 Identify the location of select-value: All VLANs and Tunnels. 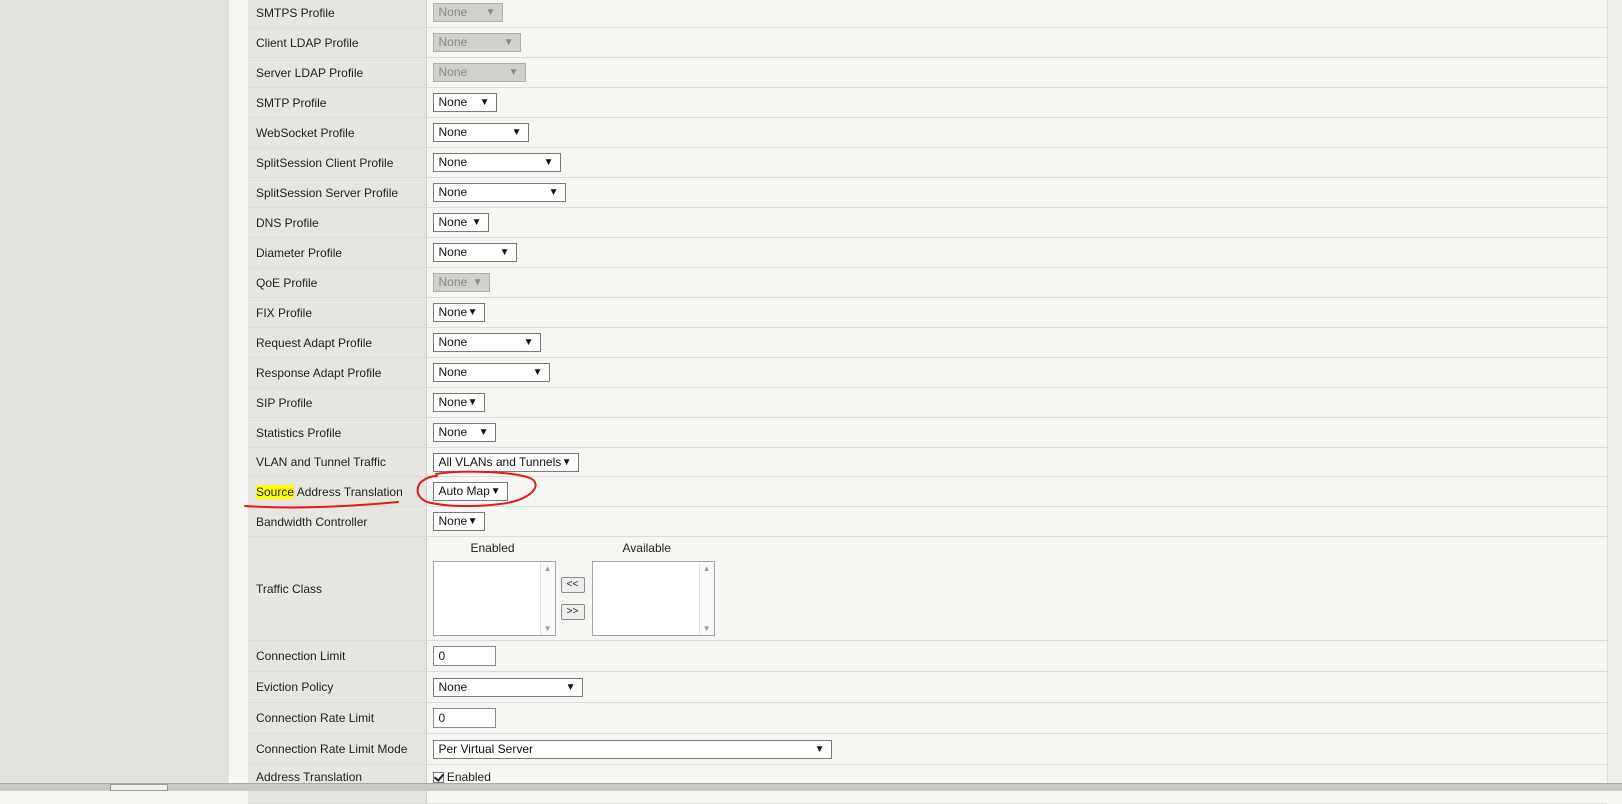
(500, 461).